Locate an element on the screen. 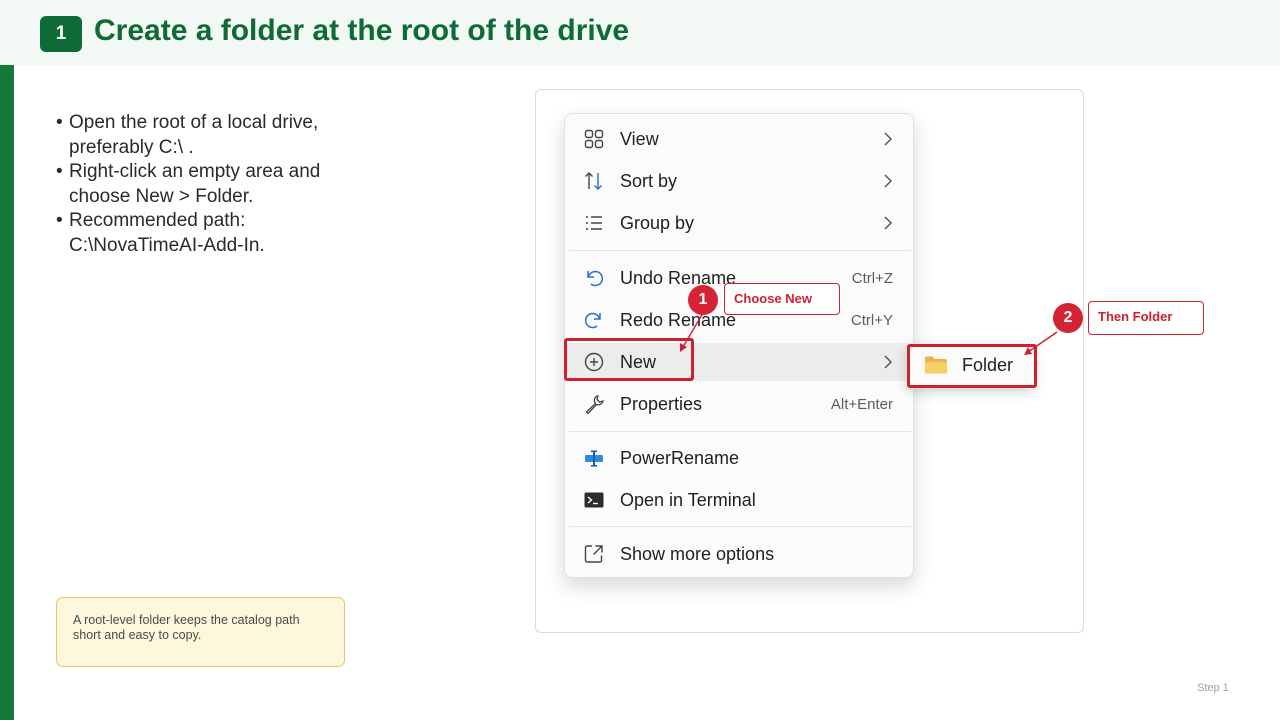  annotation-number-2: 2 is located at coordinates (1068, 318).